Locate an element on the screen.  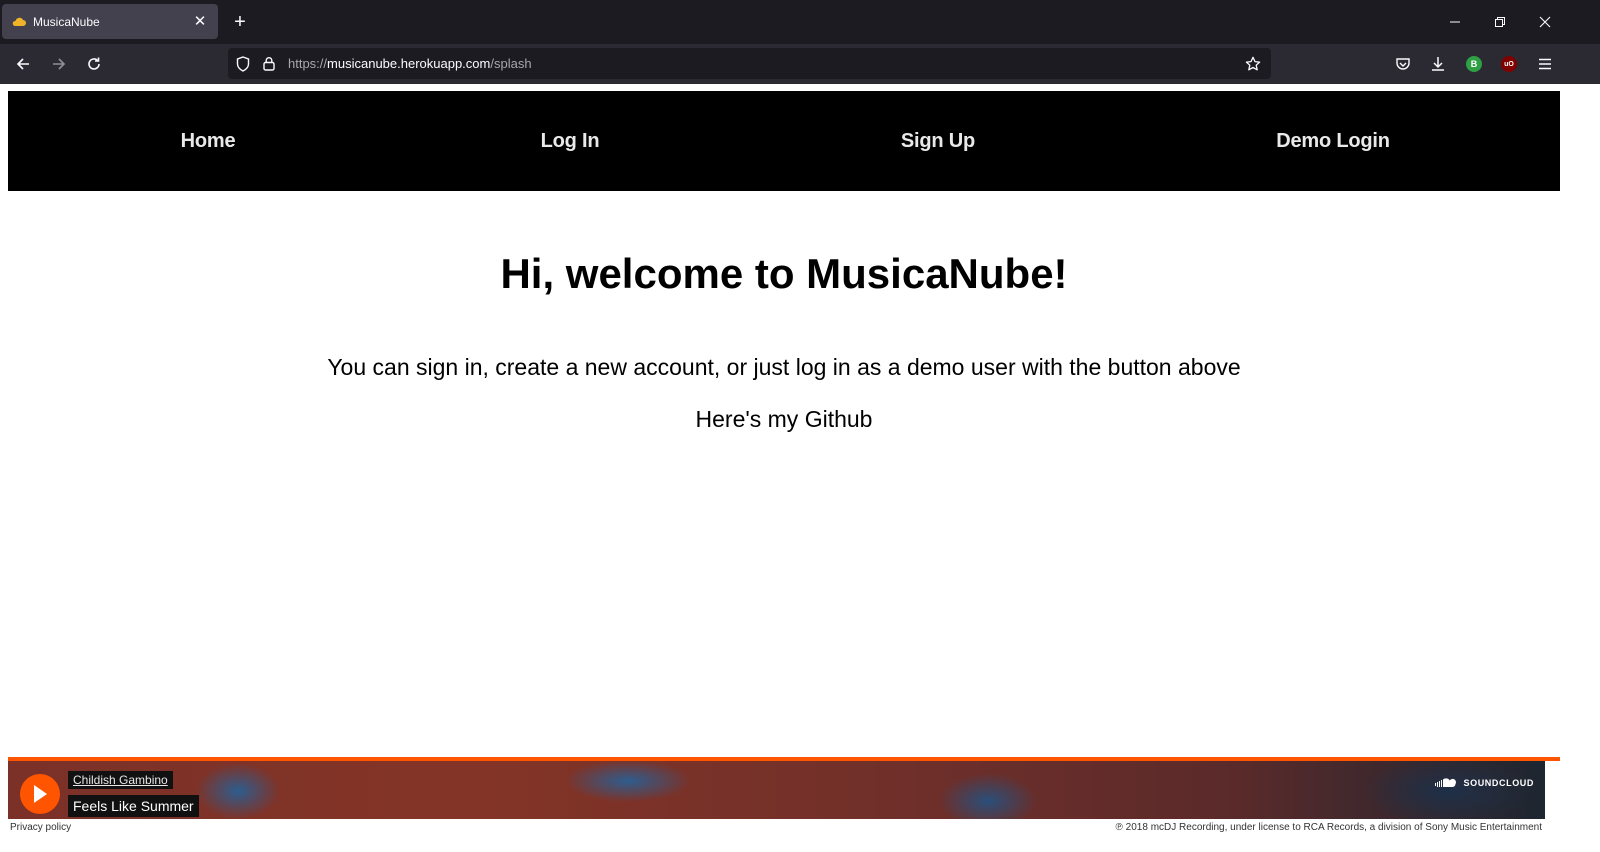
track-title: Feels Like Summer is located at coordinates (133, 806).